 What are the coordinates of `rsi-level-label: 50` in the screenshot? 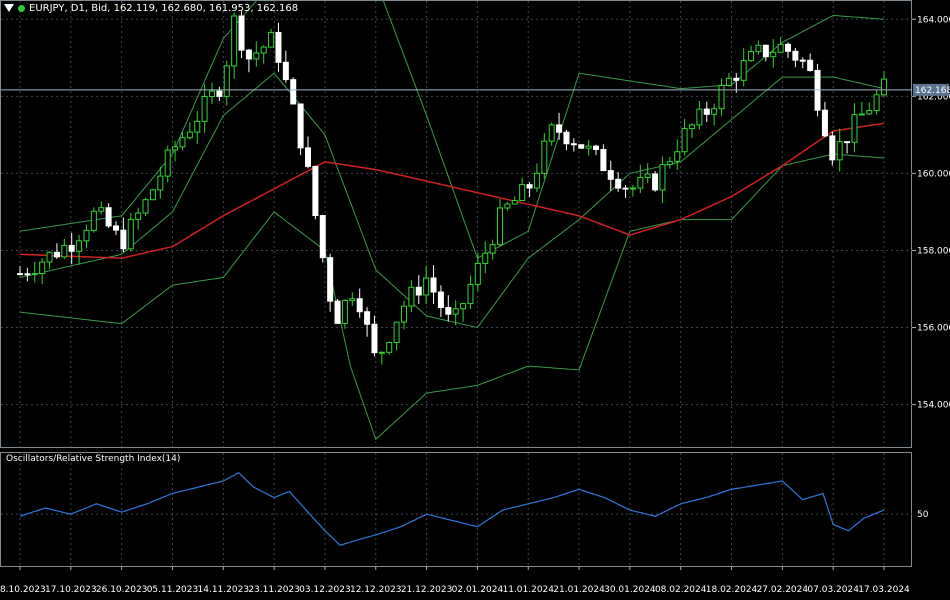 It's located at (923, 515).